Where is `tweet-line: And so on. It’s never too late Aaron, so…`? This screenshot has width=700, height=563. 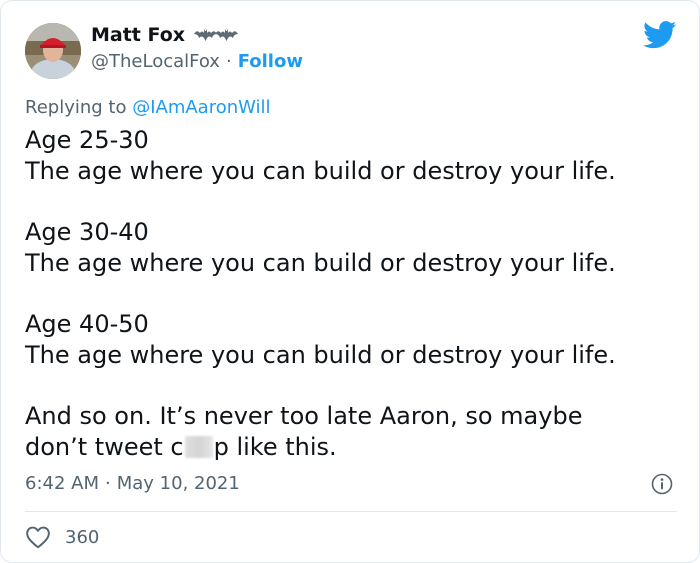 tweet-line: And so on. It’s never too late Aaron, so… is located at coordinates (304, 416).